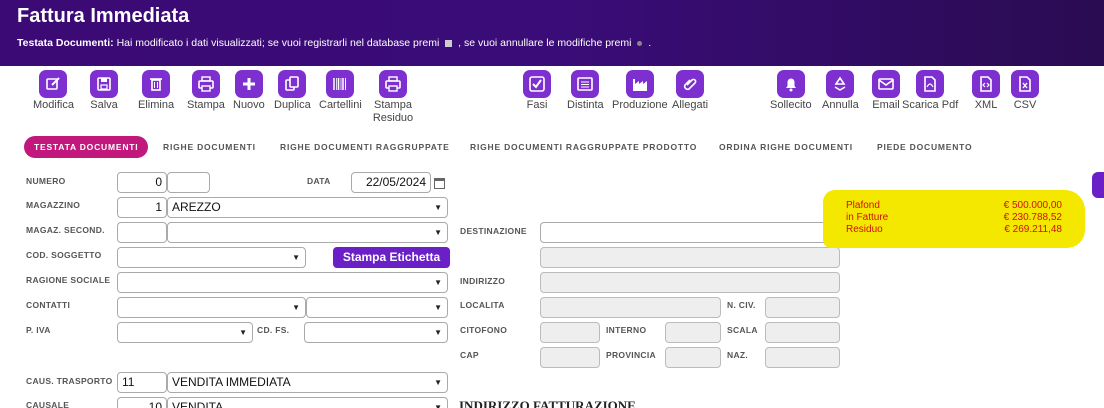 This screenshot has width=1104, height=408. I want to click on calendar-icon, so click(439, 183).